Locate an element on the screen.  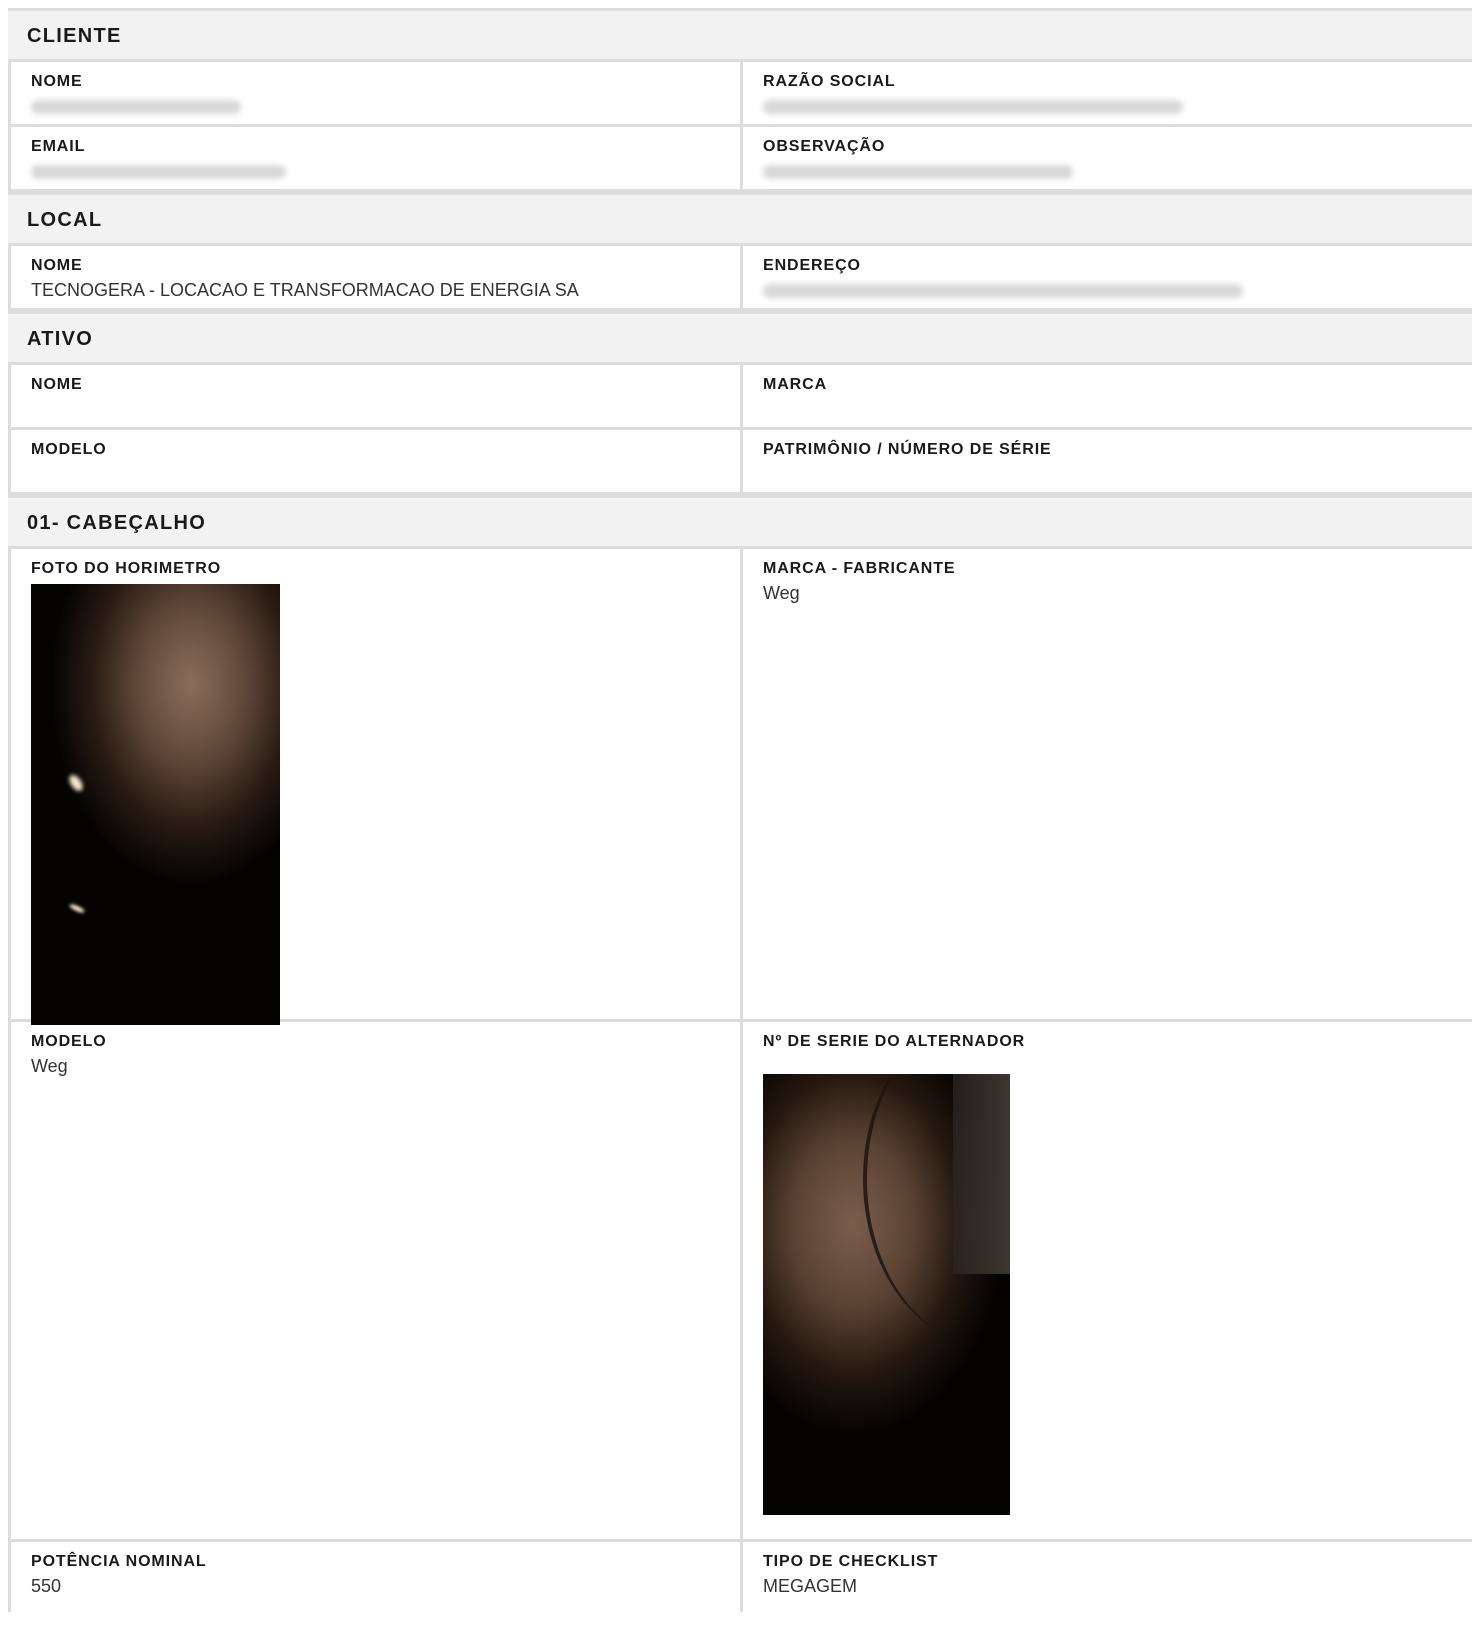
field-potencia-nominal: POTÊNCIA NOMINAL 550 is located at coordinates (375, 1577).